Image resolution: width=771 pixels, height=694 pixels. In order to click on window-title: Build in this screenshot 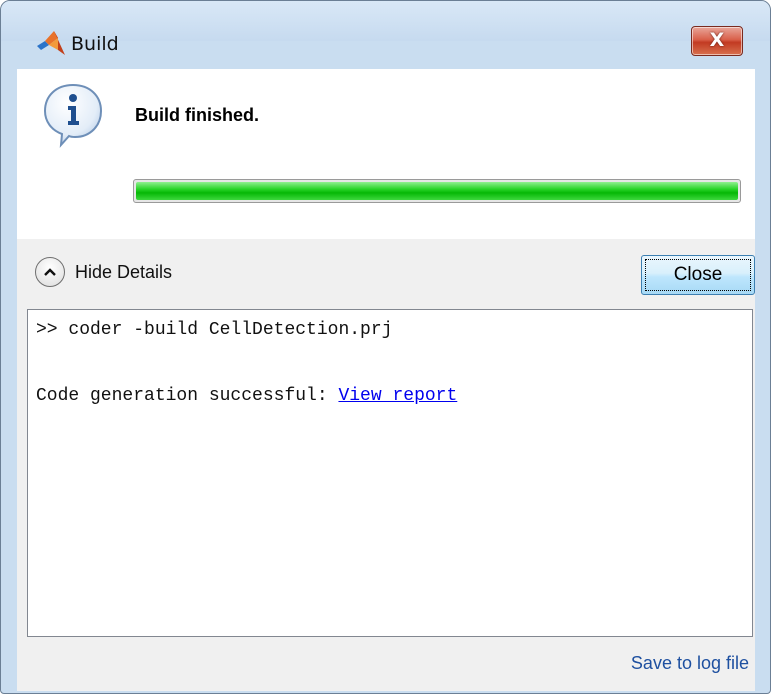, I will do `click(95, 44)`.